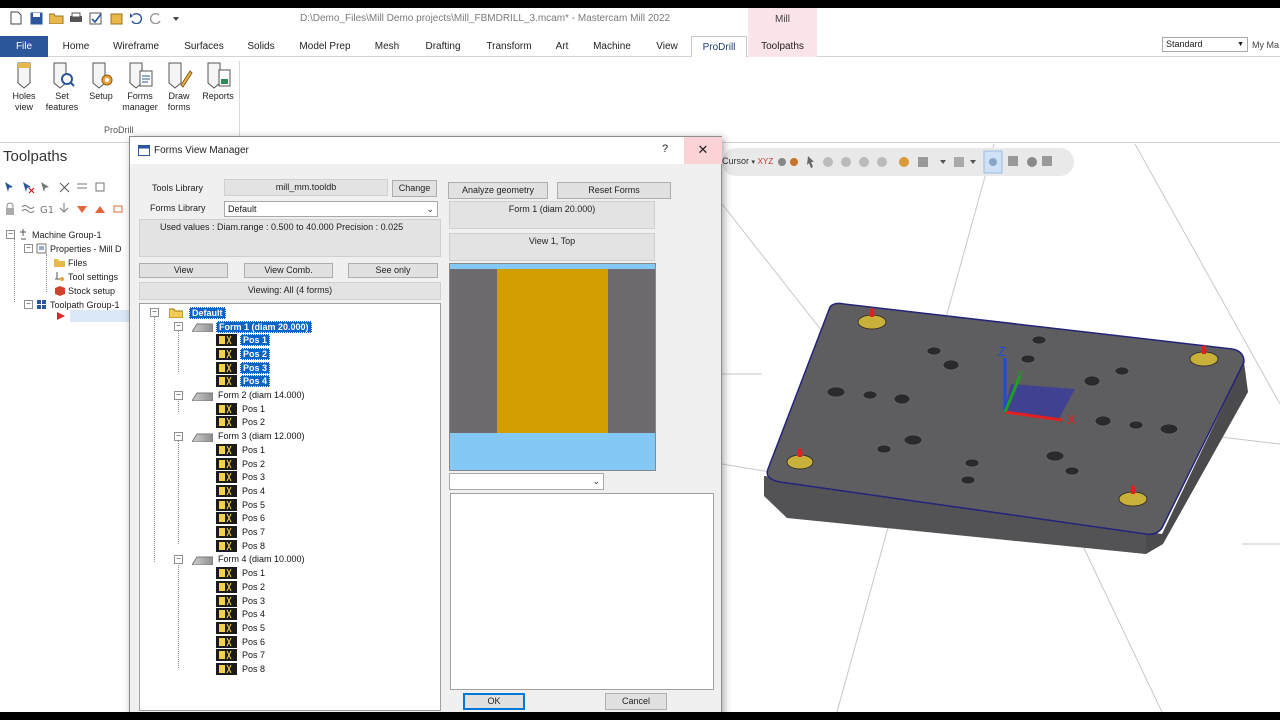 The width and height of the screenshot is (1280, 720). What do you see at coordinates (249, 436) in the screenshot?
I see `tree-form-3: Form 3 (diam 12.000)` at bounding box center [249, 436].